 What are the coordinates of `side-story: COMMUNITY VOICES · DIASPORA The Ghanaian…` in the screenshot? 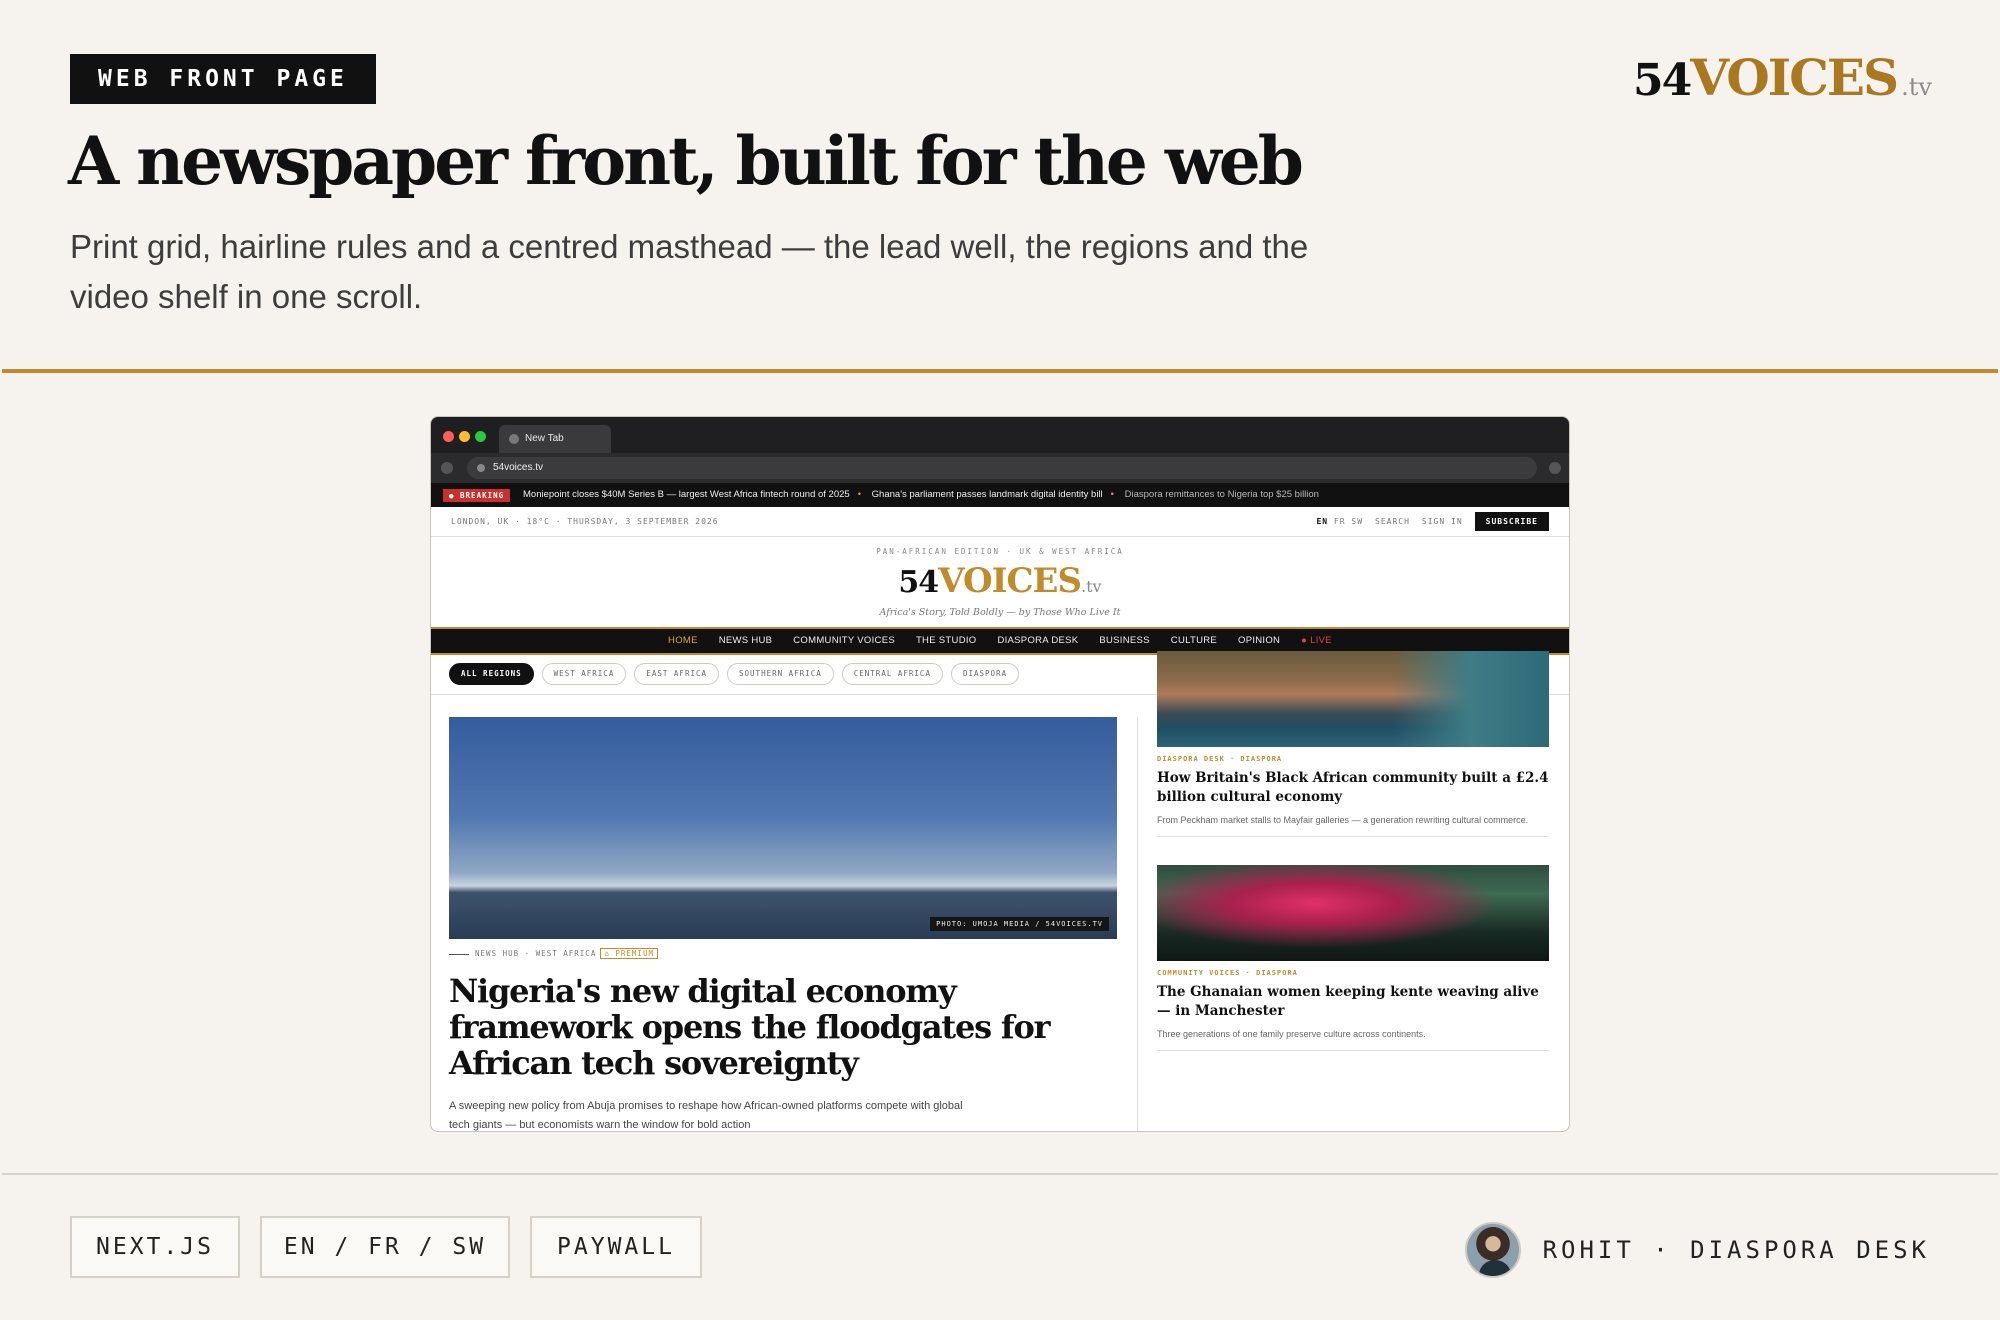 It's located at (1353, 958).